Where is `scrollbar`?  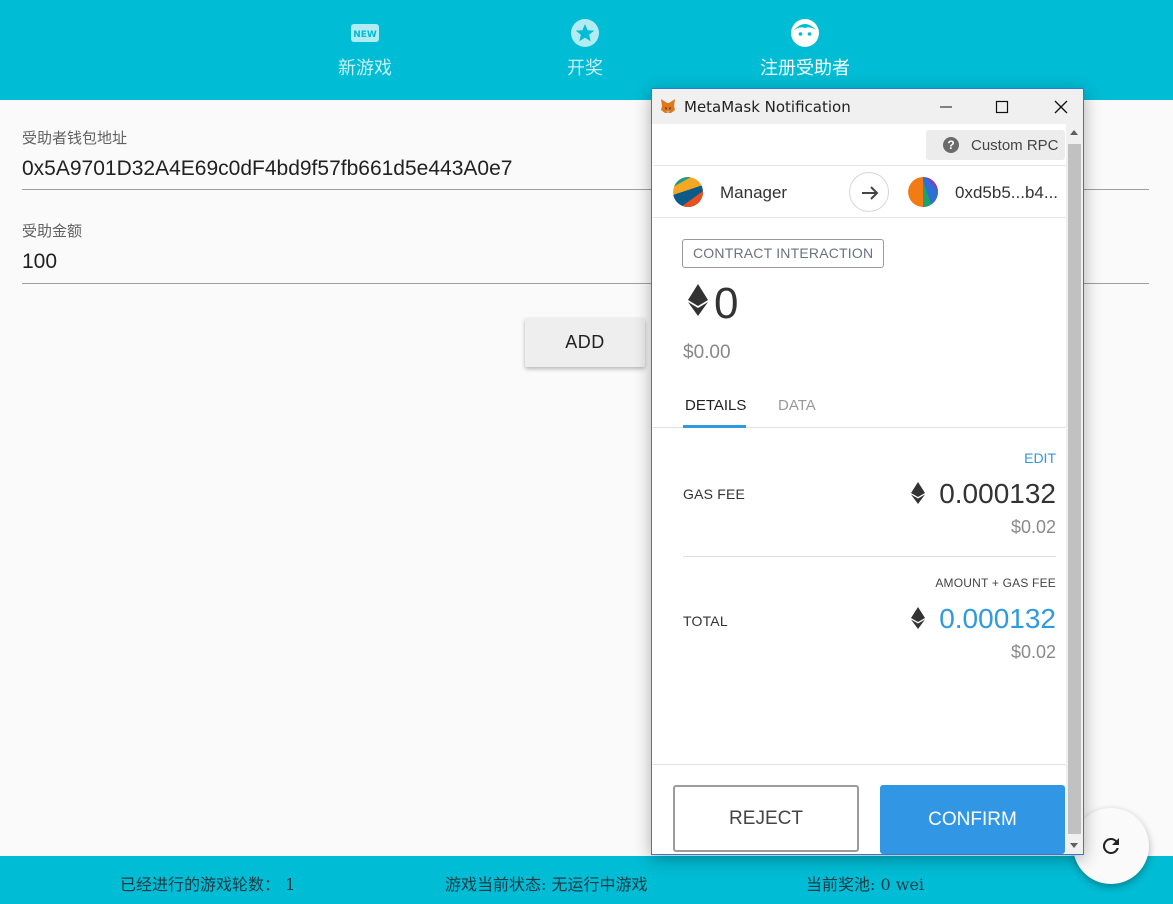 scrollbar is located at coordinates (1074, 489).